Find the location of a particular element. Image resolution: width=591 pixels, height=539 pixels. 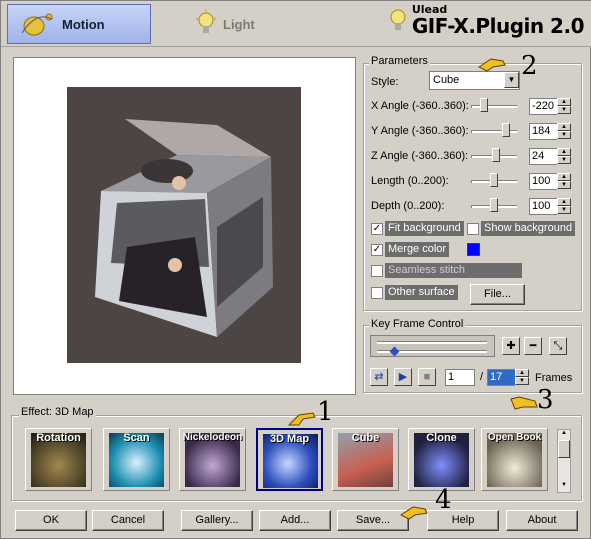

brand-logo: Ulead GIF-X.Plugin 2.0 is located at coordinates (486, 20).